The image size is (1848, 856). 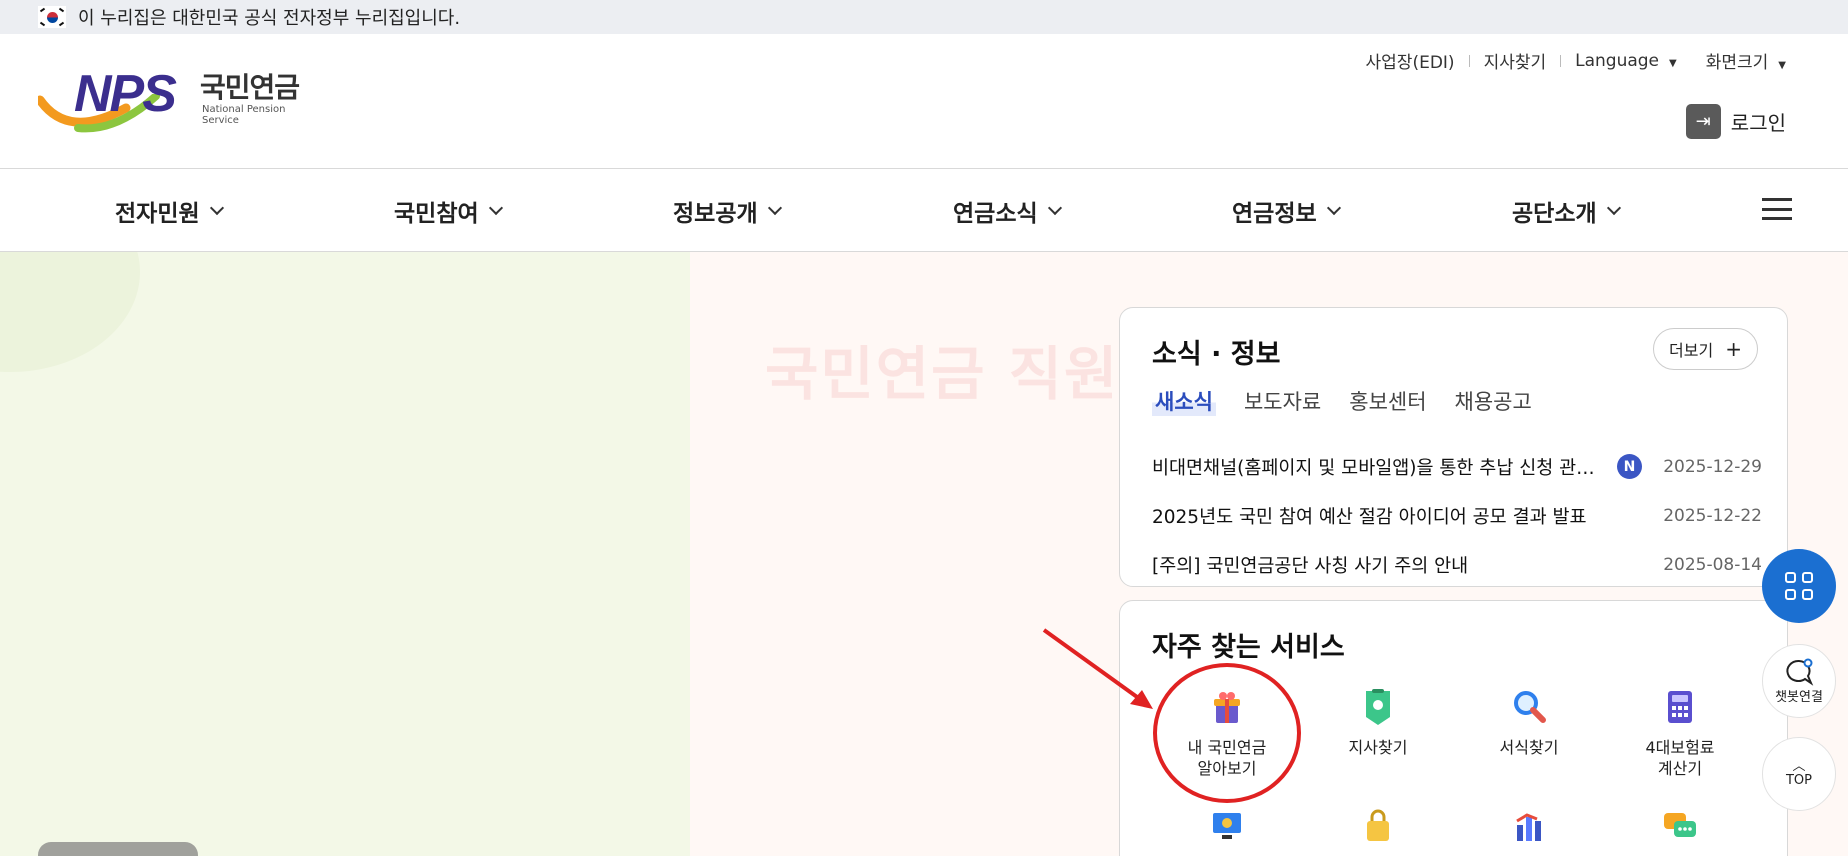 I want to click on language-label: Language, so click(x=1617, y=60).